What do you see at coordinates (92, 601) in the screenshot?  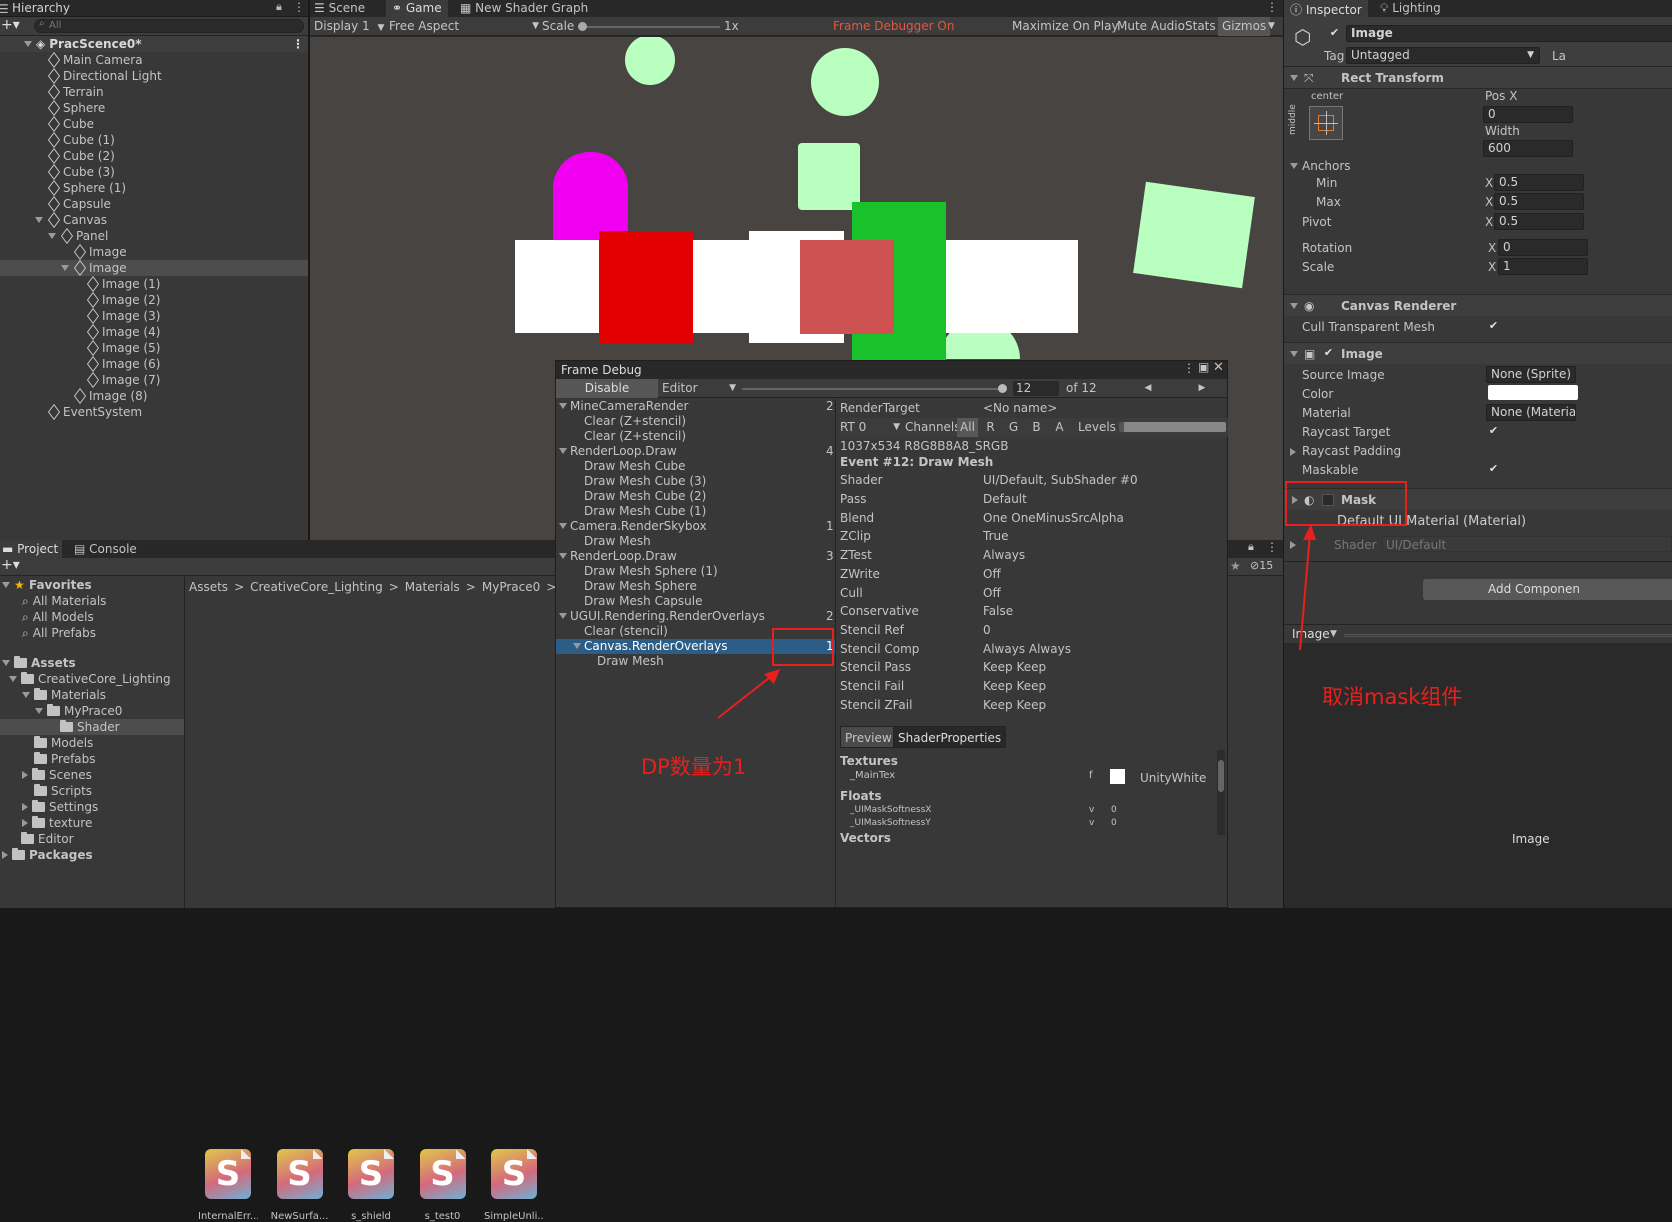 I see `favorite-item: ⌕ All Materials` at bounding box center [92, 601].